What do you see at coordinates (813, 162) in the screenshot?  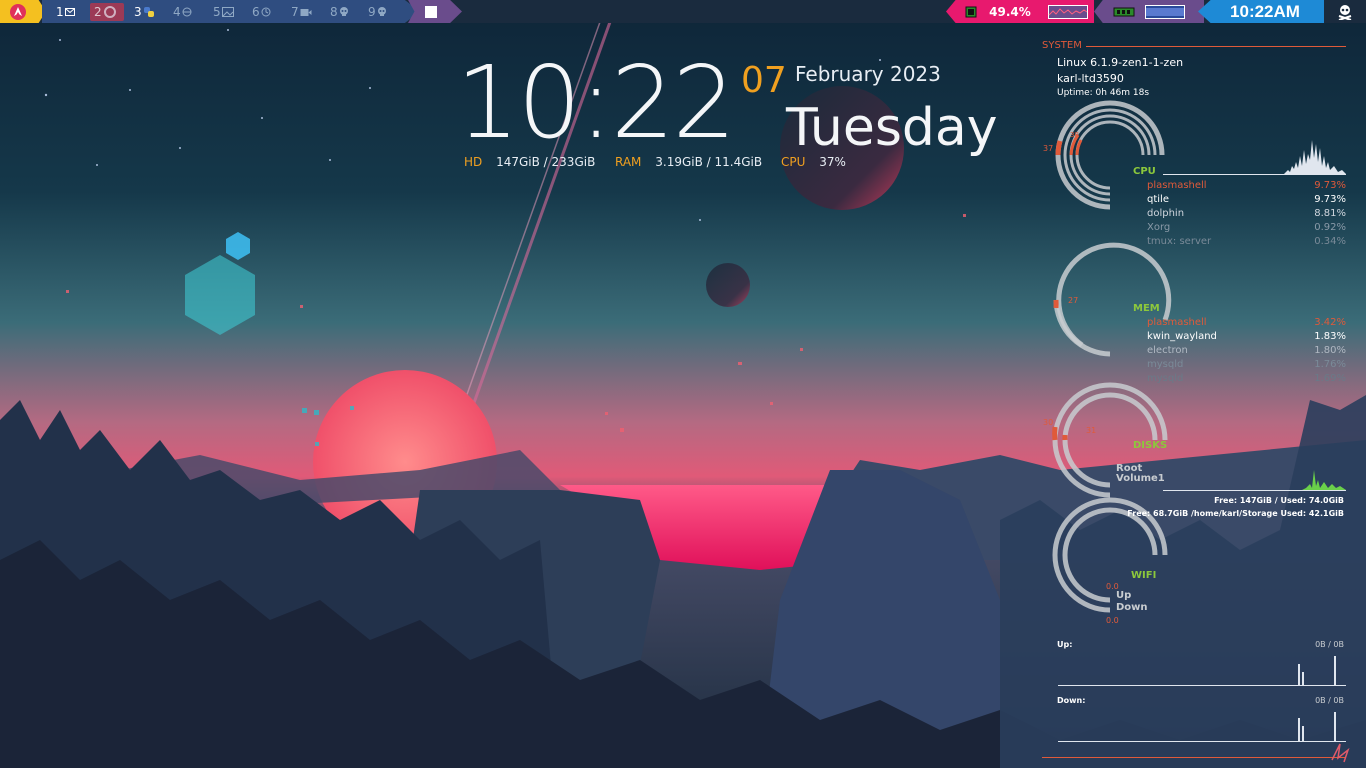 I see `cpu-stat: CPU 37%` at bounding box center [813, 162].